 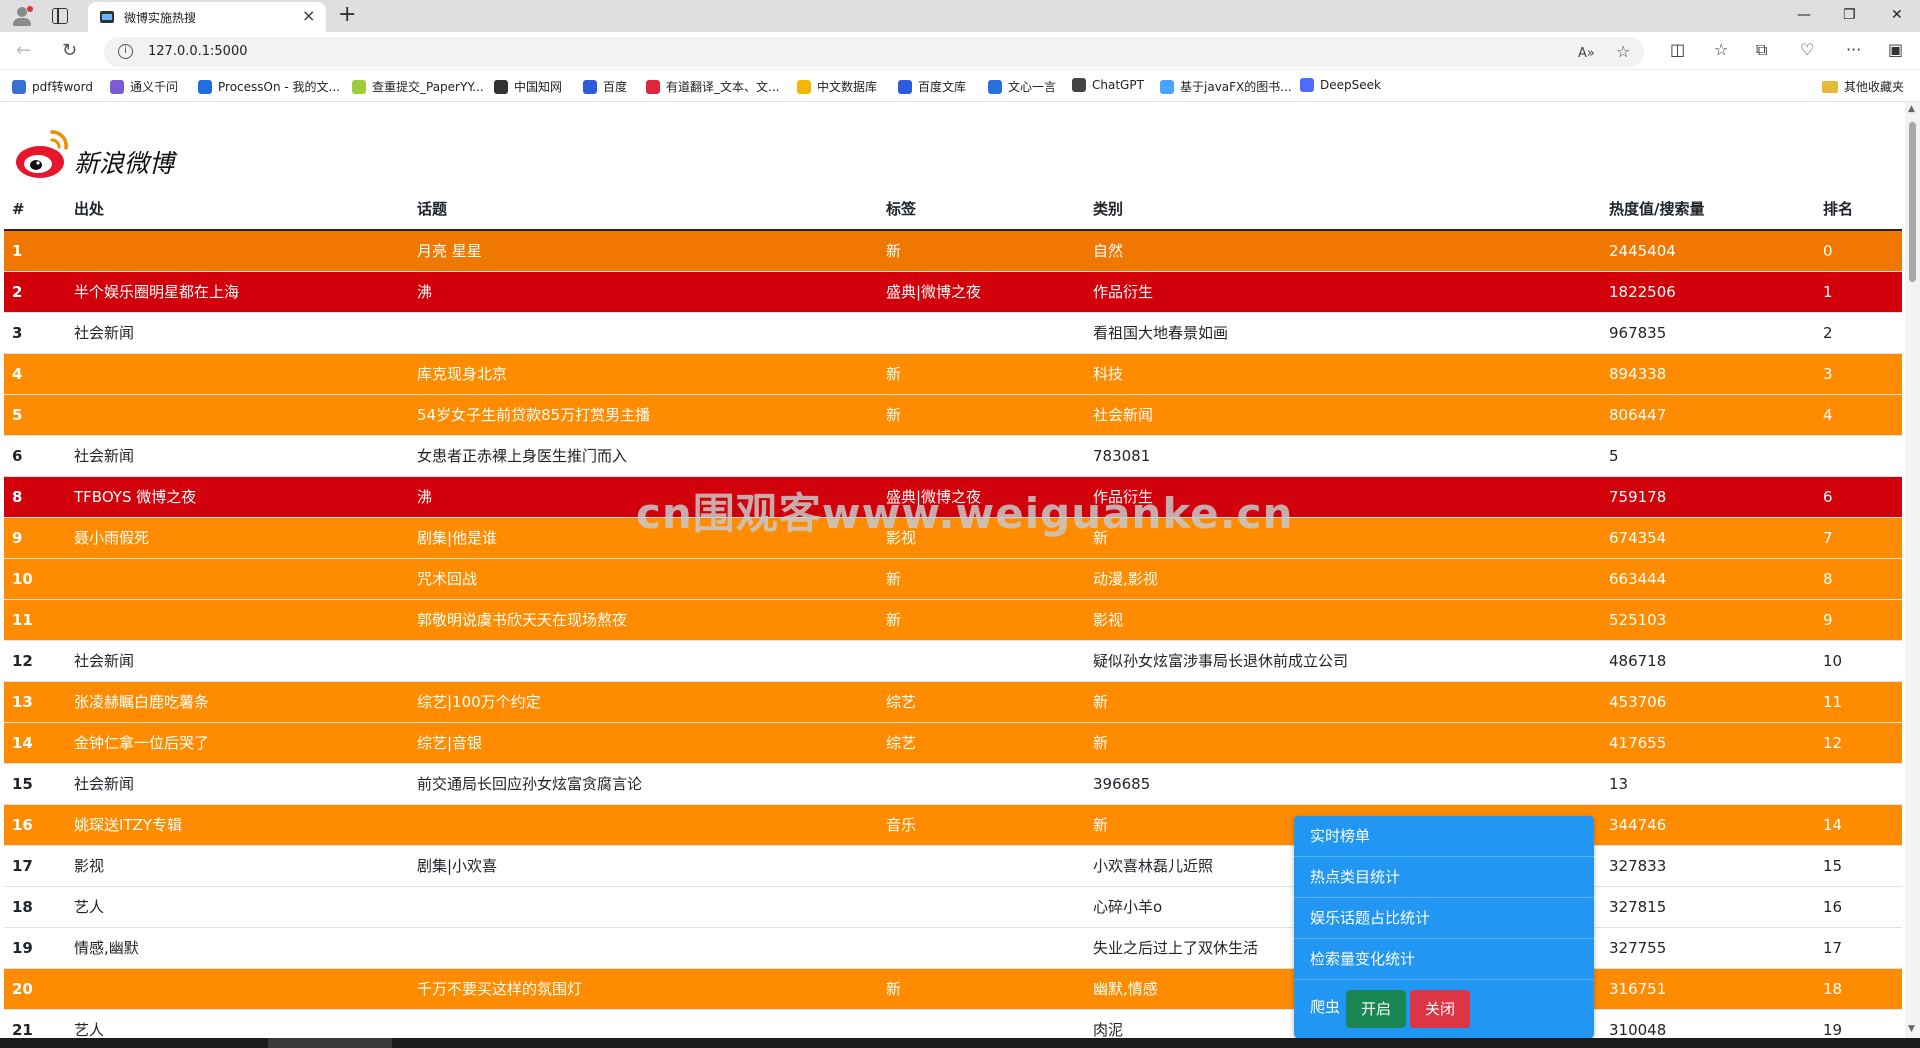 I want to click on browser-essentials-icon: ♡, so click(x=1807, y=50).